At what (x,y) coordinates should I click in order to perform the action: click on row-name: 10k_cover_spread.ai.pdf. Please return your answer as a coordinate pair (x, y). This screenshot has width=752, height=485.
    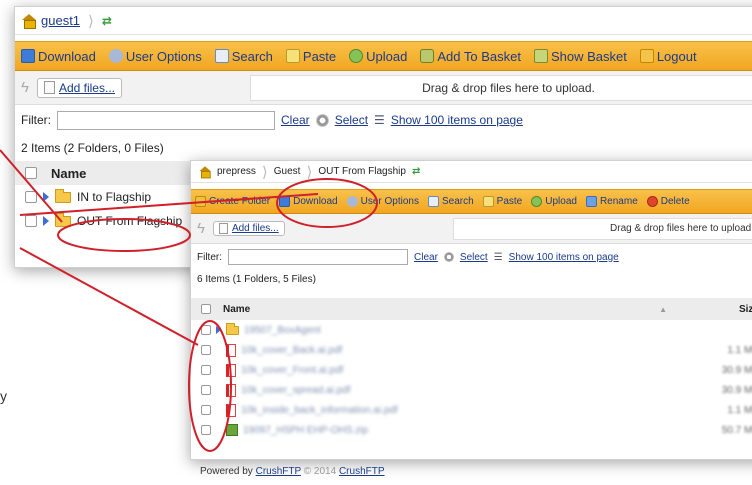
    Looking at the image, I should click on (472, 390).